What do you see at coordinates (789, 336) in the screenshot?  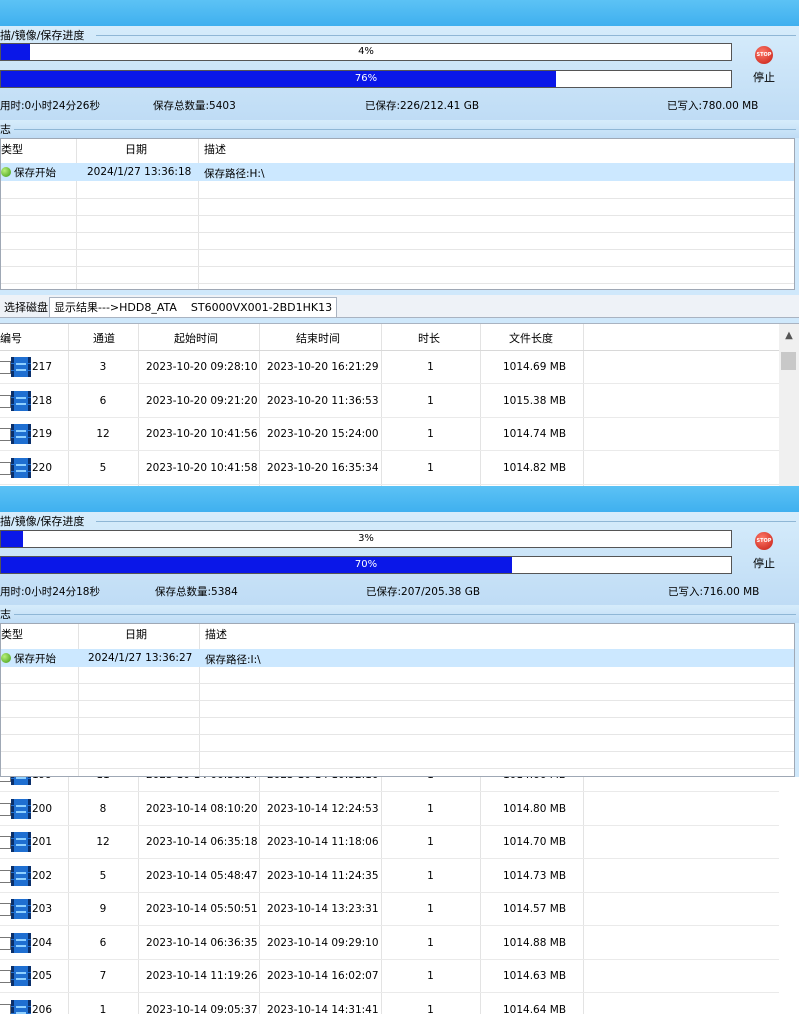 I see `scroll-up-icon: ▲` at bounding box center [789, 336].